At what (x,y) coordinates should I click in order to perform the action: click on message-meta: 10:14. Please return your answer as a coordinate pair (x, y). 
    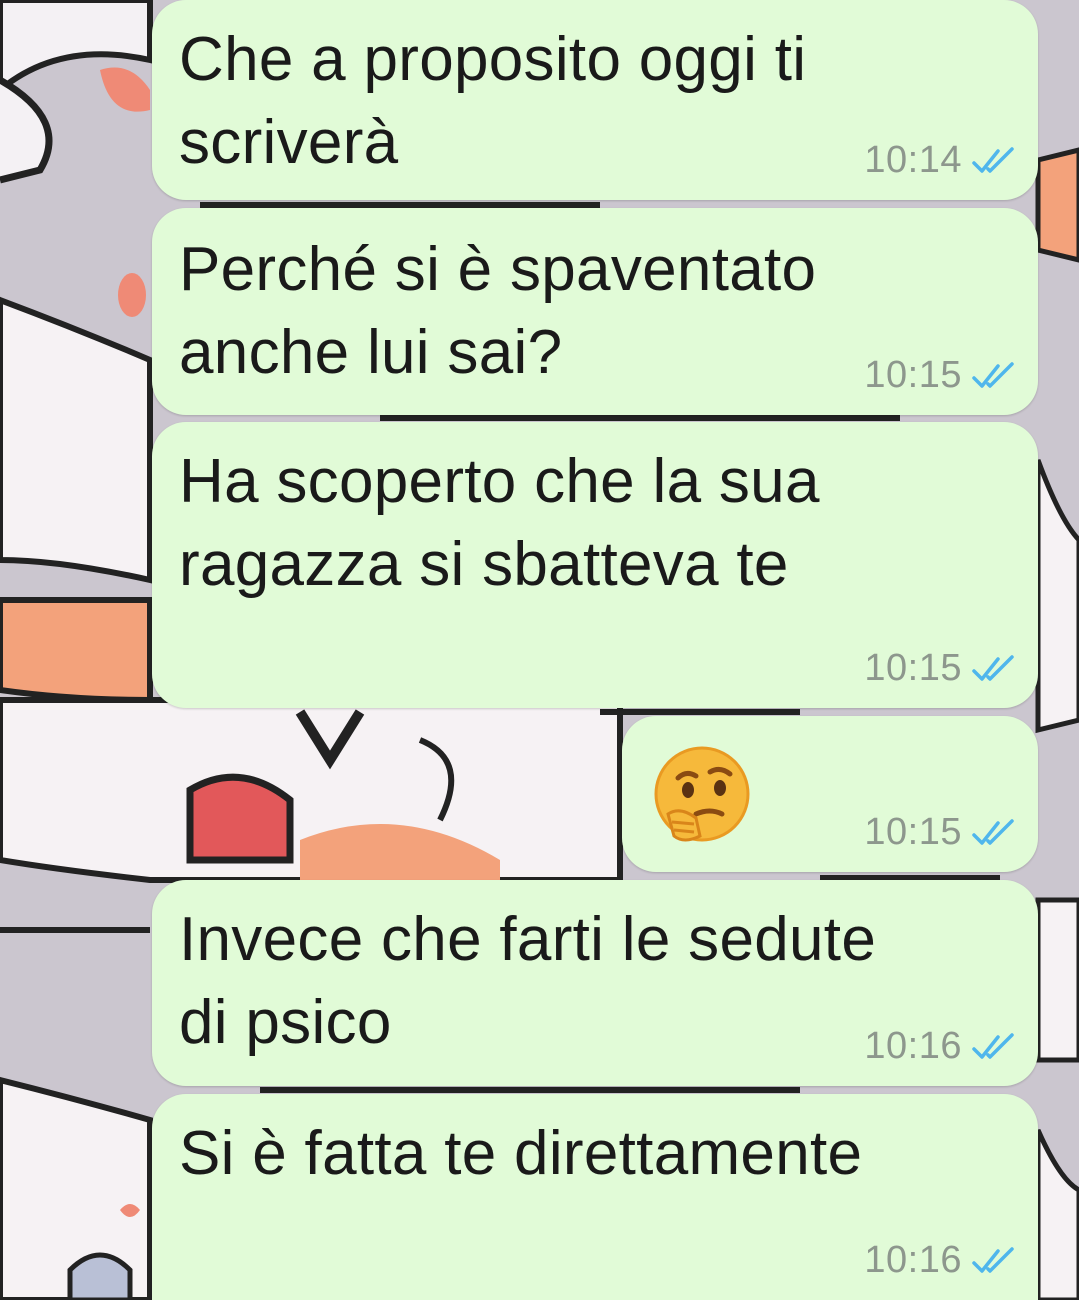
    Looking at the image, I should click on (940, 160).